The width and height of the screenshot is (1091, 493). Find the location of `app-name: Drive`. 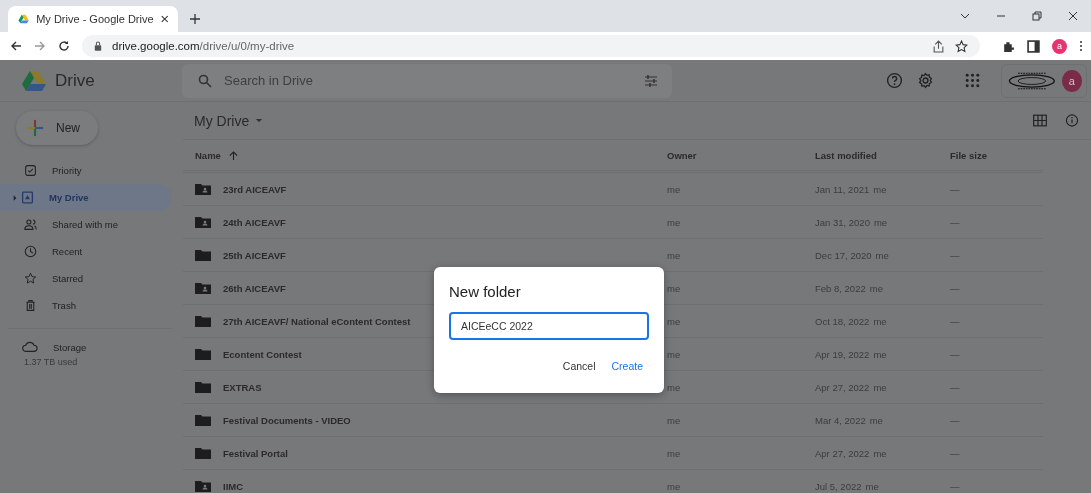

app-name: Drive is located at coordinates (75, 80).